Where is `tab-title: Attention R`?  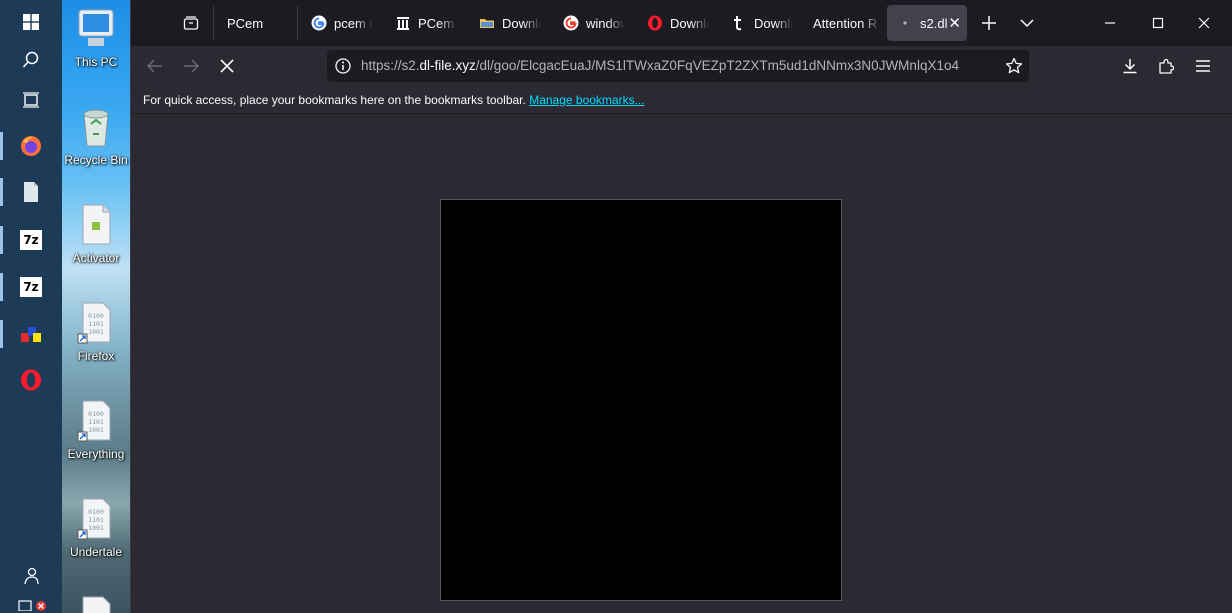
tab-title: Attention R is located at coordinates (845, 23).